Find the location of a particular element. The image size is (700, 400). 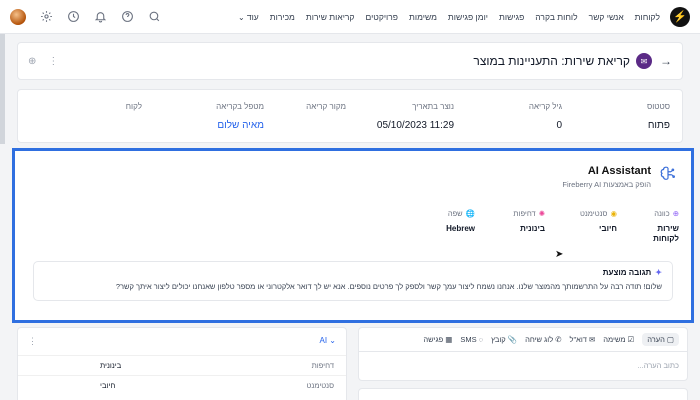

attr-urgency: ✺ דחיפות בינונית is located at coordinates (529, 221).